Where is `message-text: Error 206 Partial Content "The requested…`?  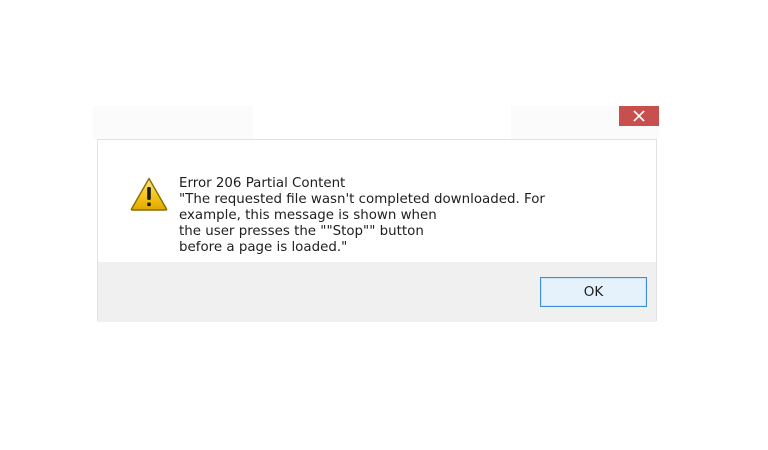
message-text: Error 206 Partial Content "The requested… is located at coordinates (409, 216).